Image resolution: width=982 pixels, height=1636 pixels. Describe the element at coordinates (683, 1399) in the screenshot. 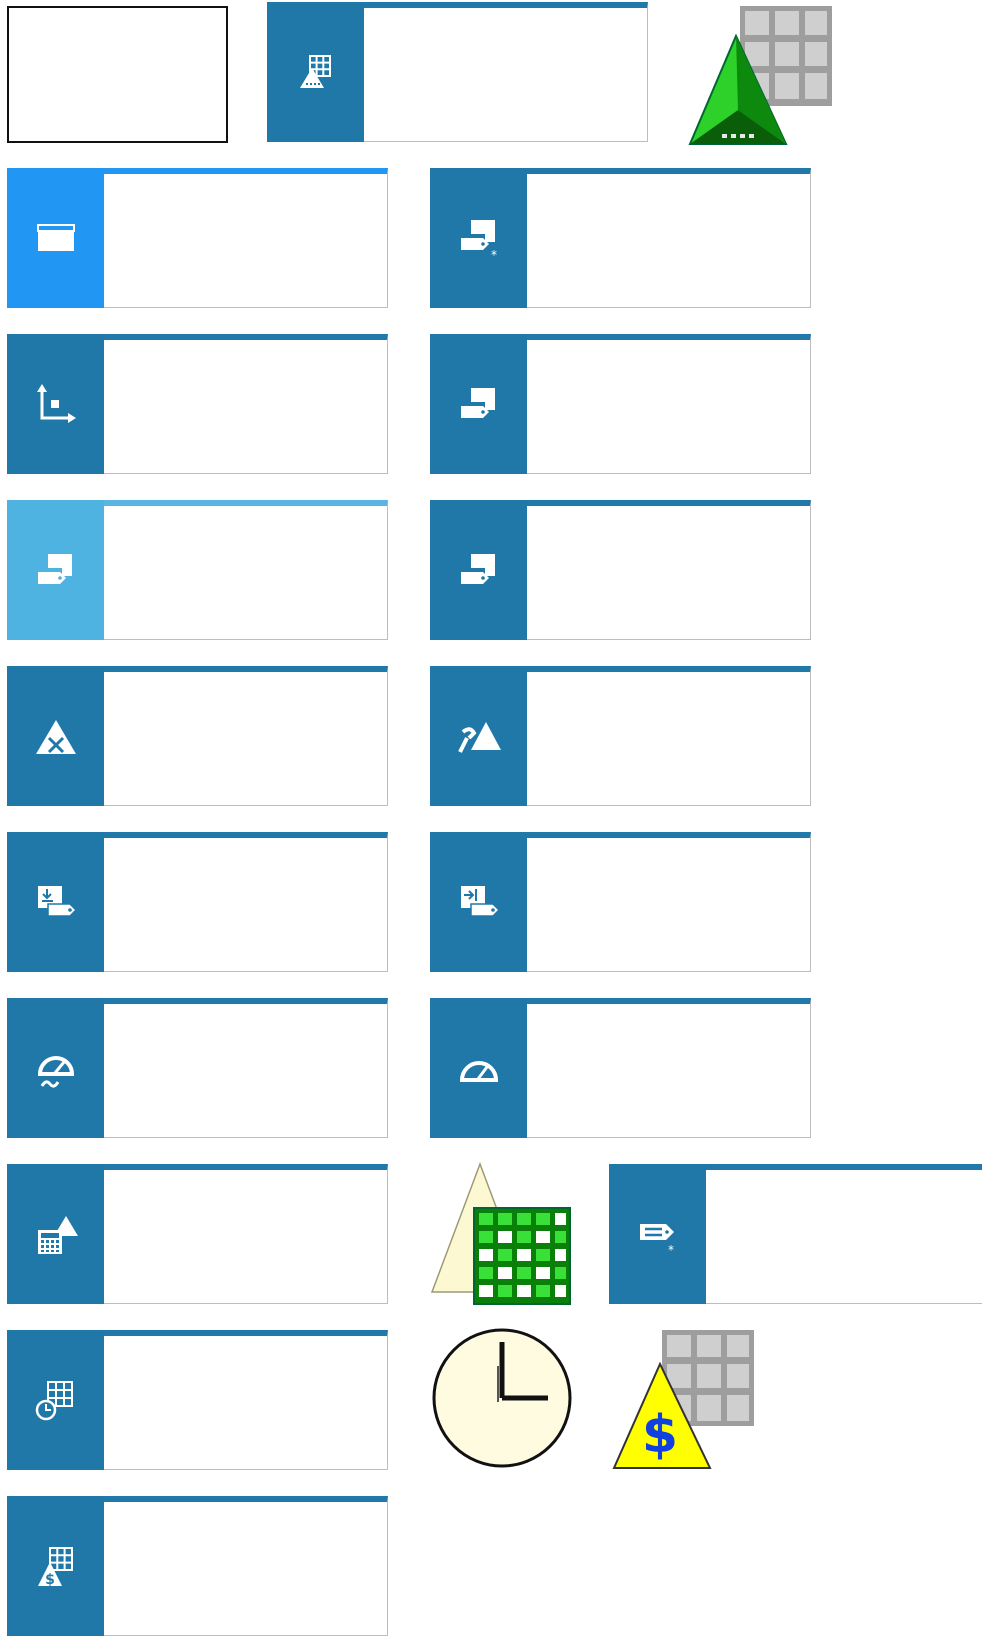

I see `dollar-triangle-grid-icon: $` at that location.